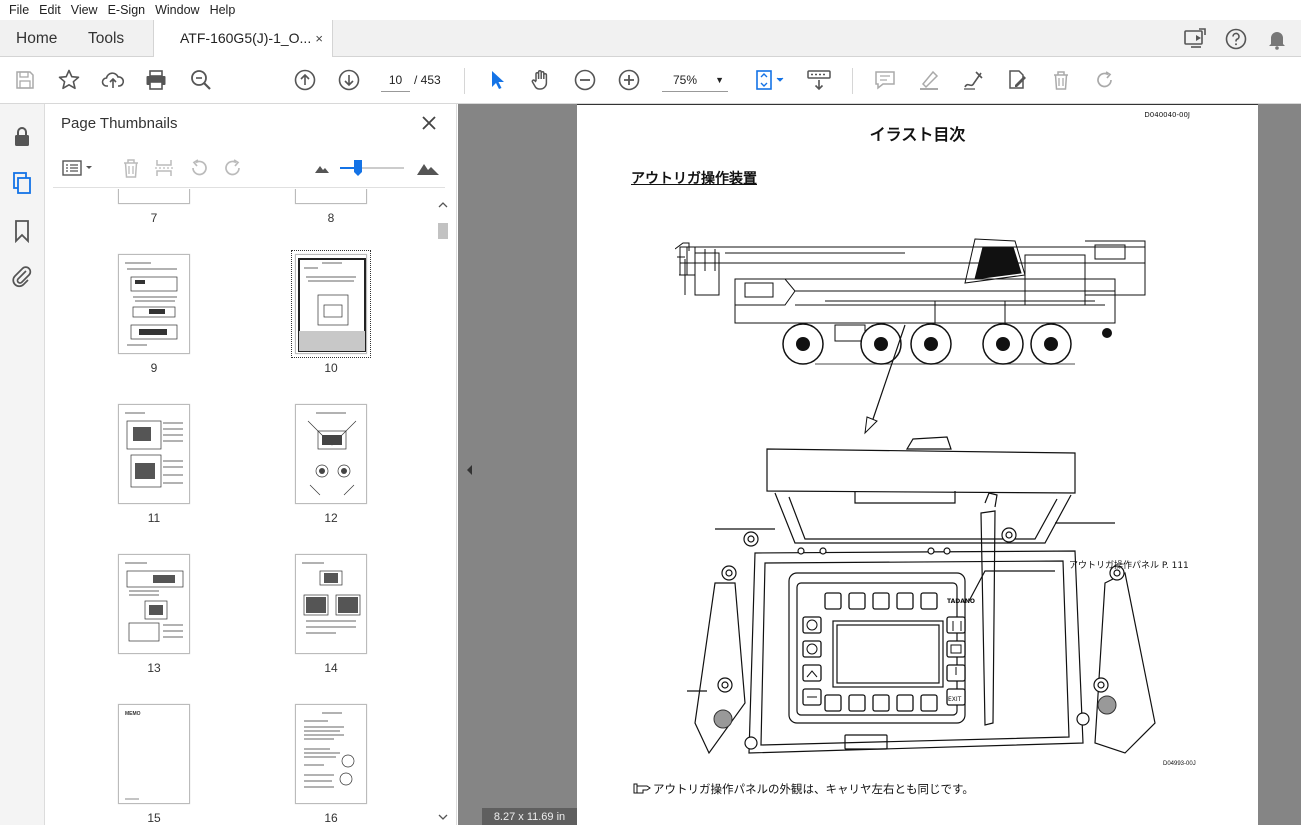 Image resolution: width=1301 pixels, height=825 pixels. What do you see at coordinates (119, 123) in the screenshot?
I see `panel-title: Page Thumbnails` at bounding box center [119, 123].